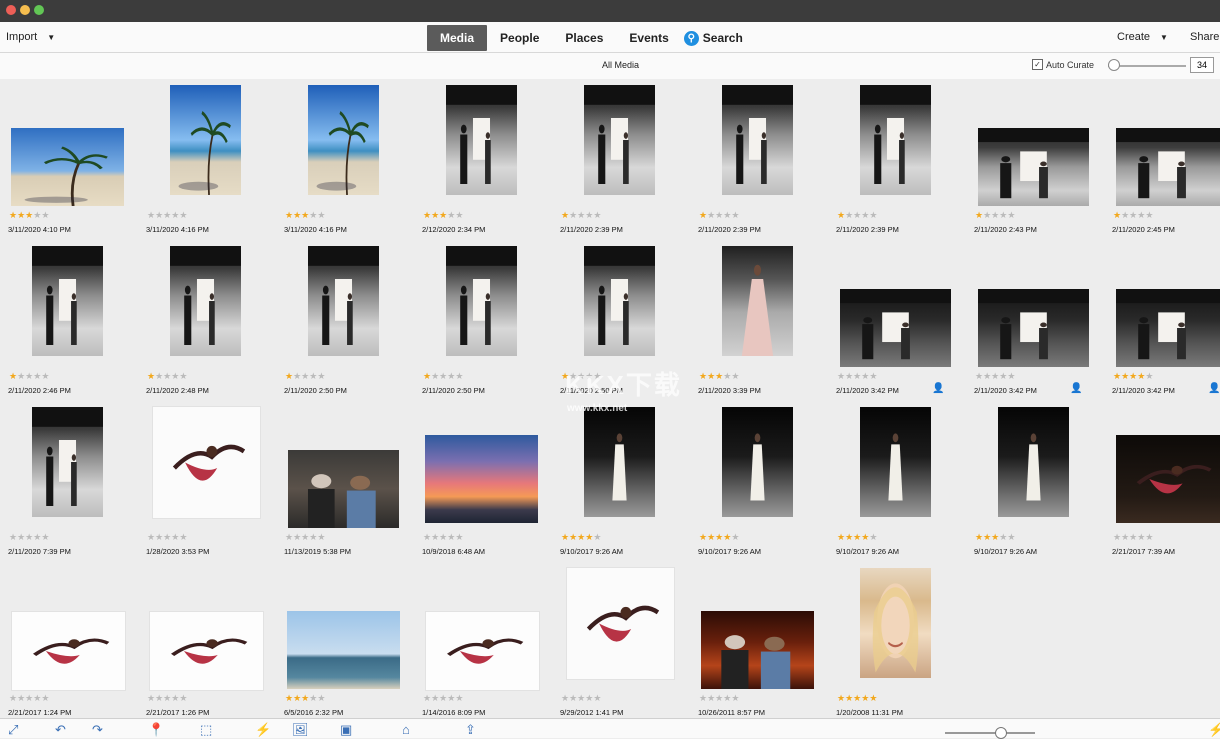  What do you see at coordinates (1142, 37) in the screenshot?
I see `create-button: Create ▼` at bounding box center [1142, 37].